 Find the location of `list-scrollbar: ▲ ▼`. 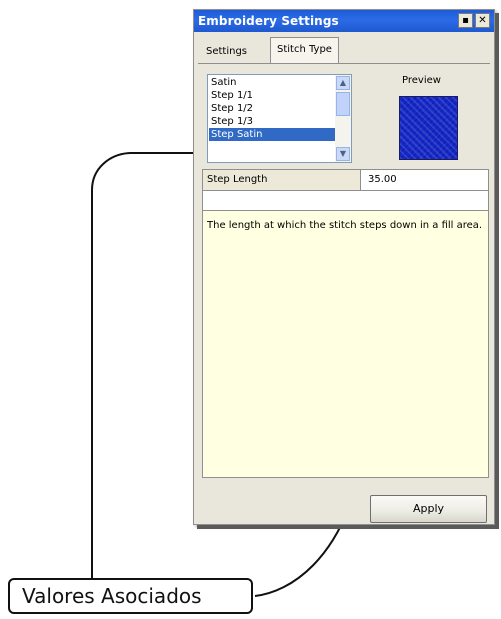

list-scrollbar: ▲ ▼ is located at coordinates (343, 118).